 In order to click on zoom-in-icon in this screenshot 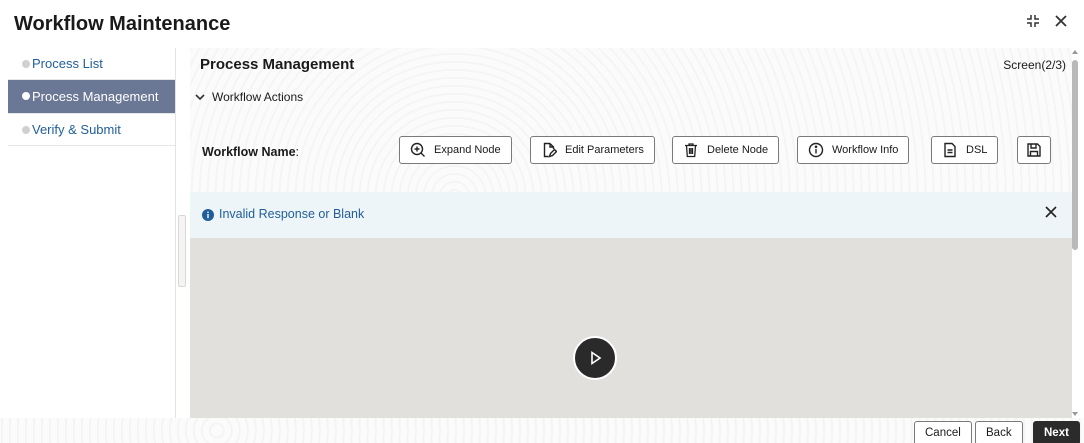, I will do `click(417, 149)`.